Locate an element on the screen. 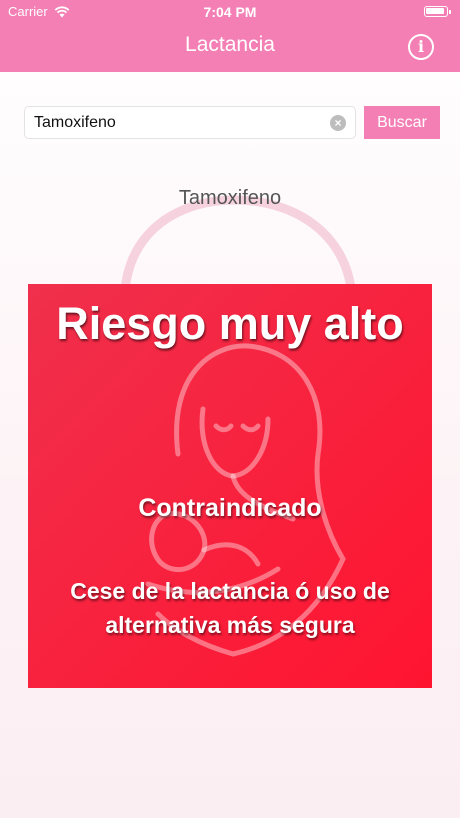  info-glyph: i is located at coordinates (421, 46).